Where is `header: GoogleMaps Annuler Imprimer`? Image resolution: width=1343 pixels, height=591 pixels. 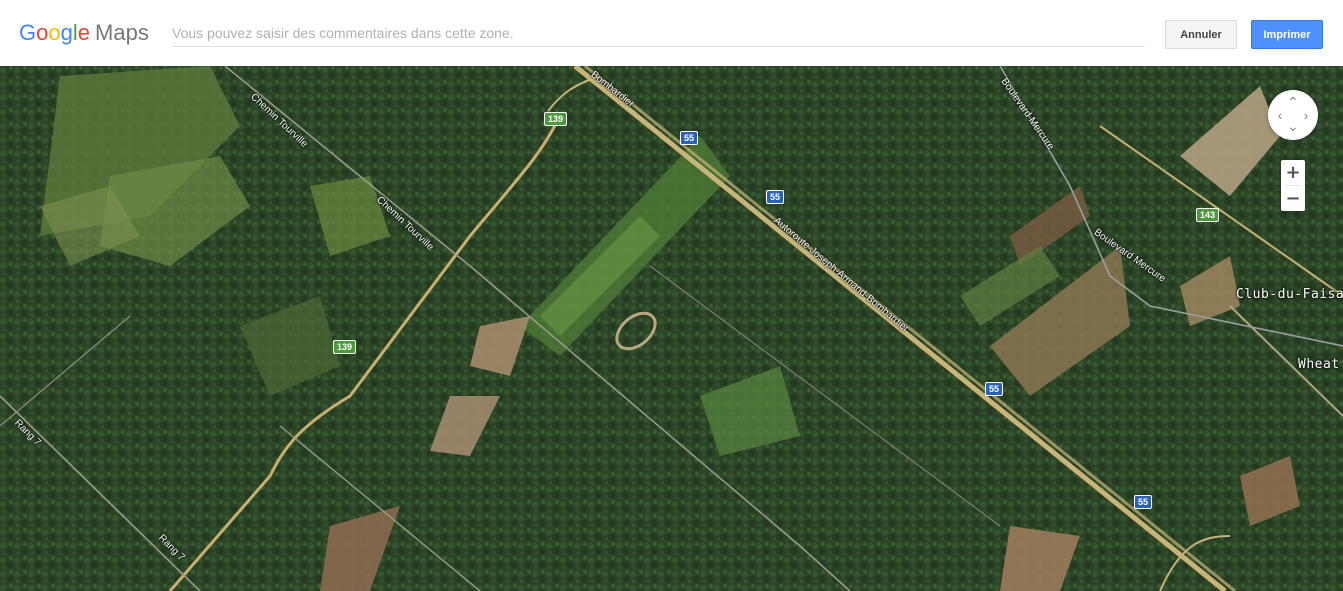
header: GoogleMaps Annuler Imprimer is located at coordinates (671, 33).